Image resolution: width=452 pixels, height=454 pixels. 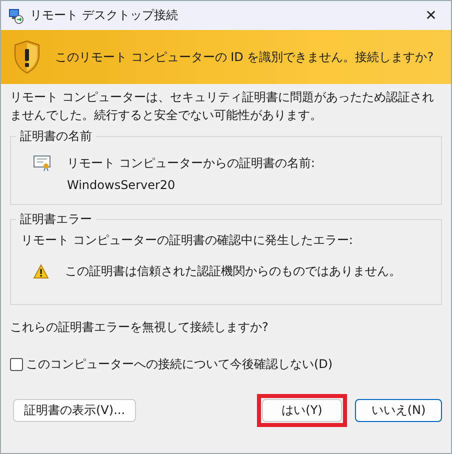 I want to click on group-text: リモート コンピューターからの証明書の名前:, so click(x=191, y=163).